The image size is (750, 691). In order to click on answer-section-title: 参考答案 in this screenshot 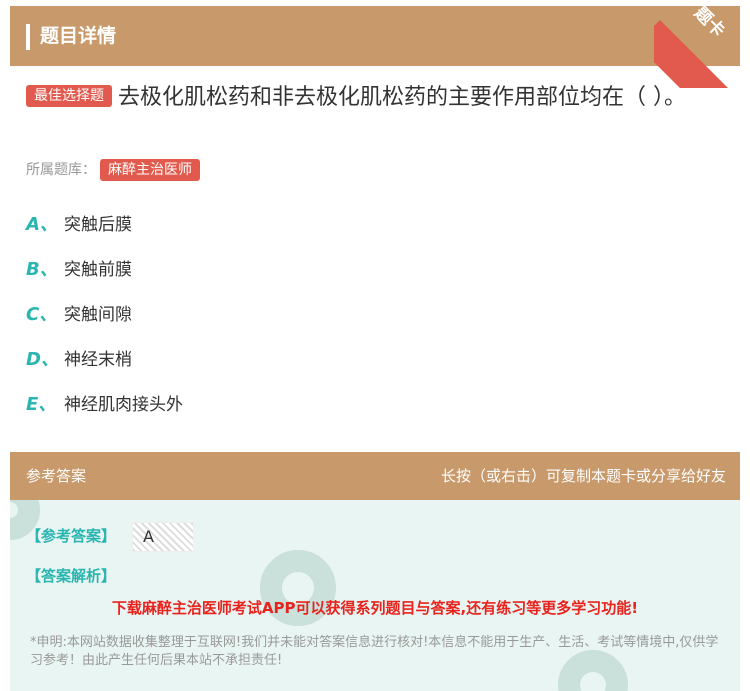, I will do `click(56, 476)`.